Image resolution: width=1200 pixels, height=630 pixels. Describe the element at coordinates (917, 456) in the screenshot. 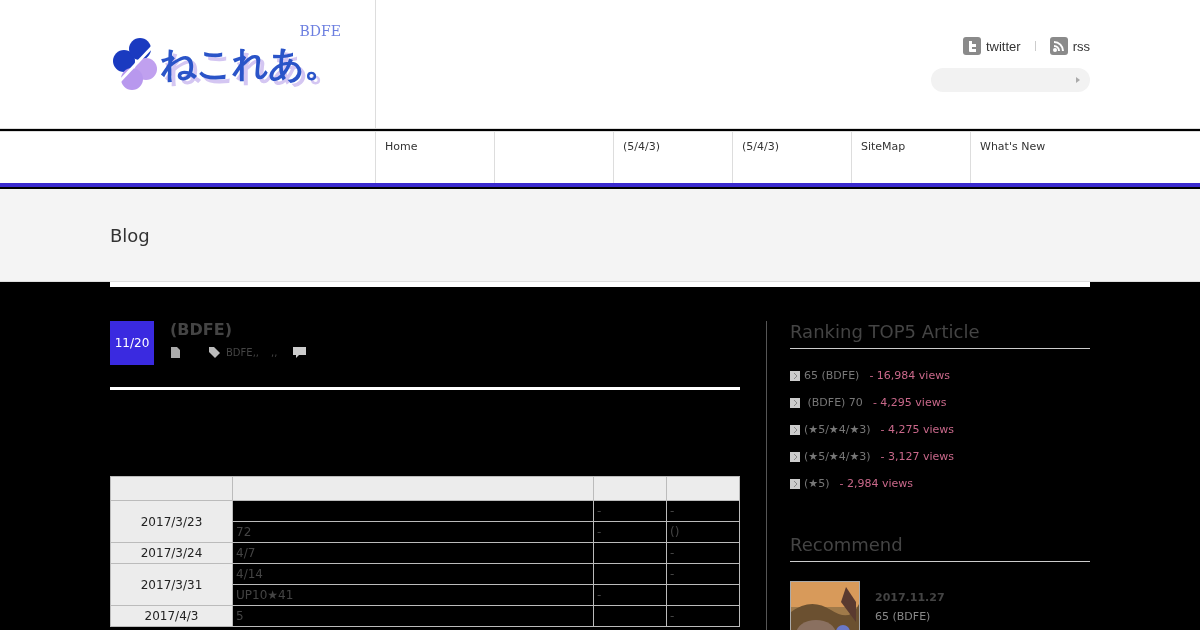

I see `view-count: - 3,127 views` at that location.